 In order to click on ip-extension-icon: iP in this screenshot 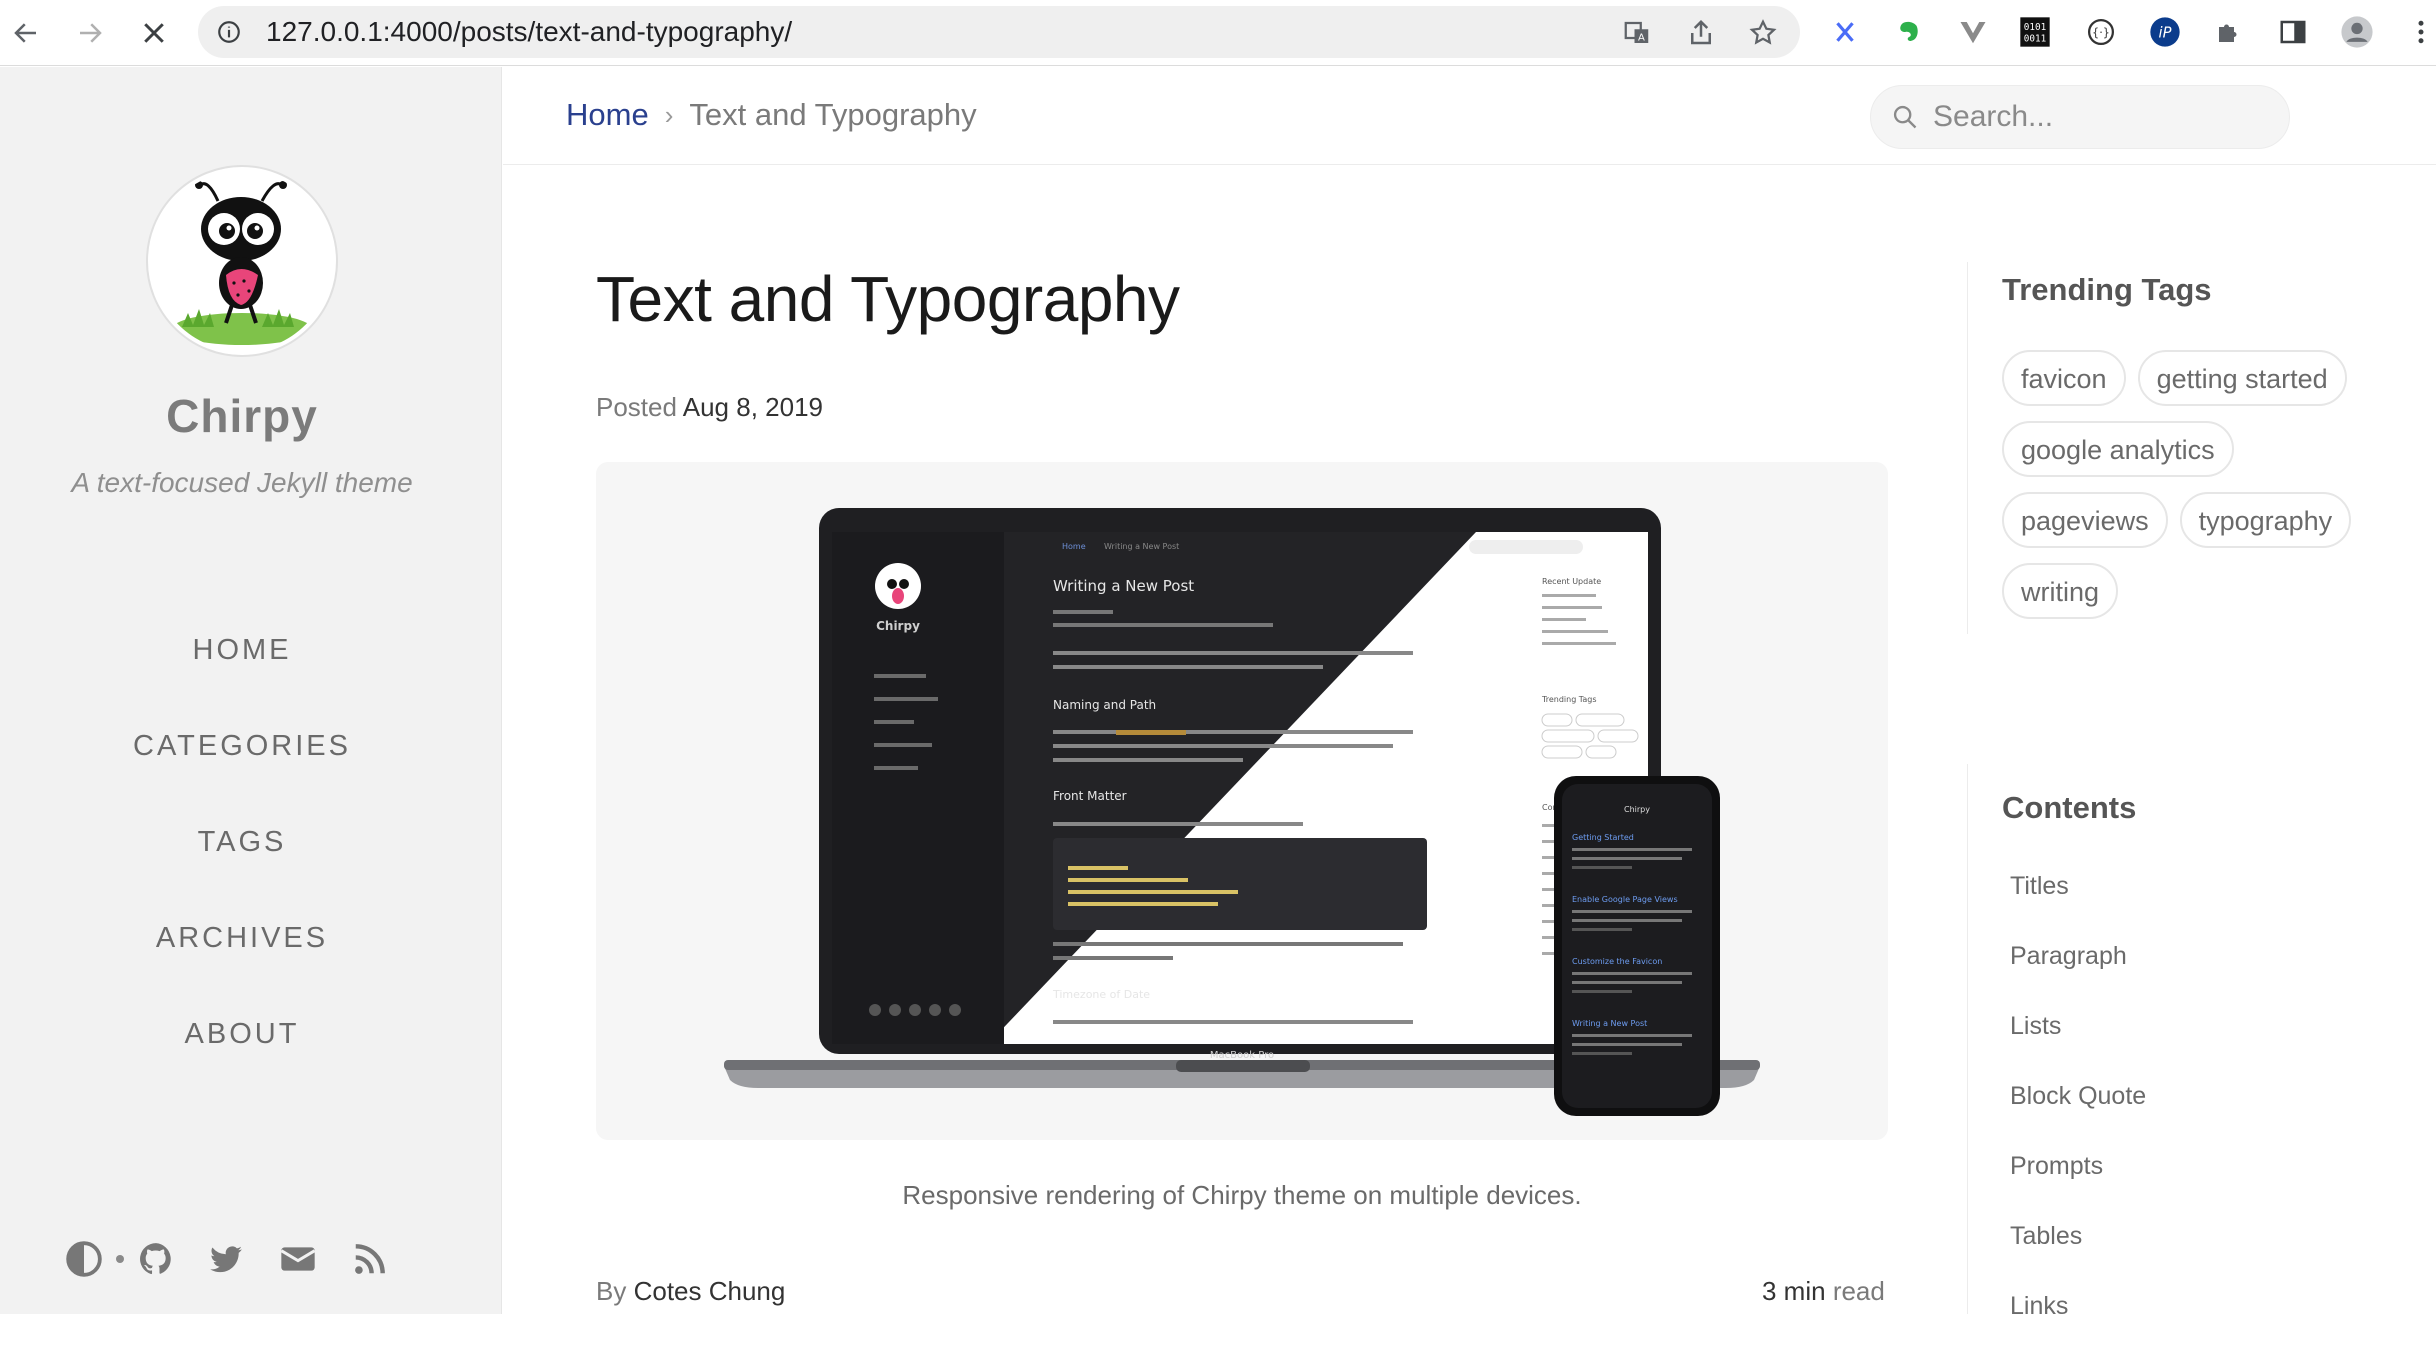, I will do `click(2165, 32)`.